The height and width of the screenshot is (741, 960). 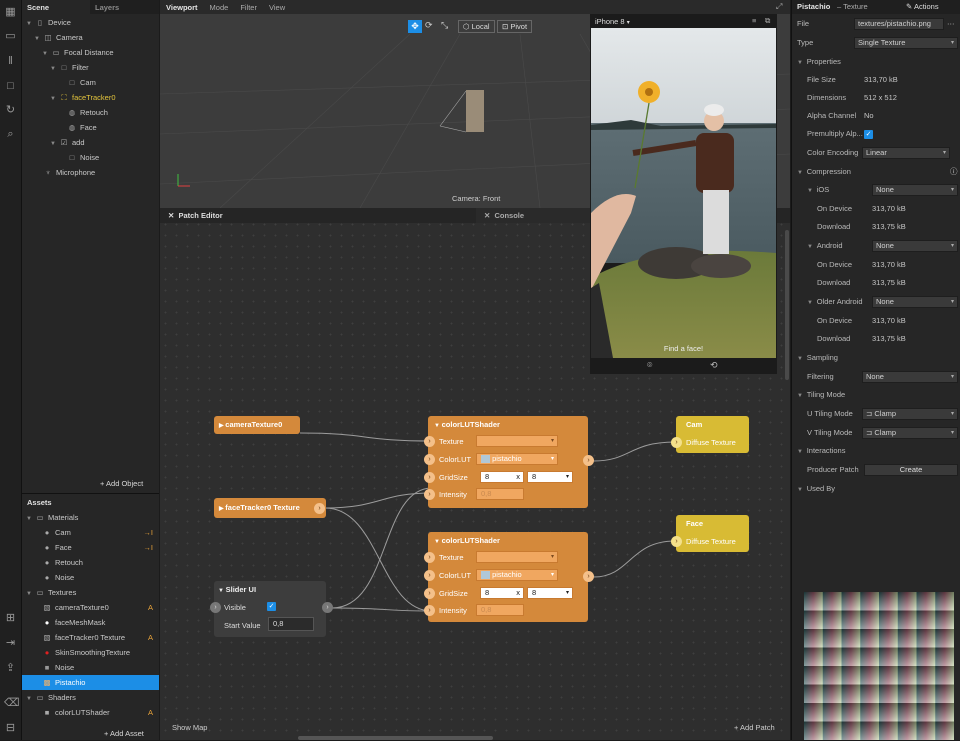 I want to click on vertical-scrollbar, so click(x=787, y=305).